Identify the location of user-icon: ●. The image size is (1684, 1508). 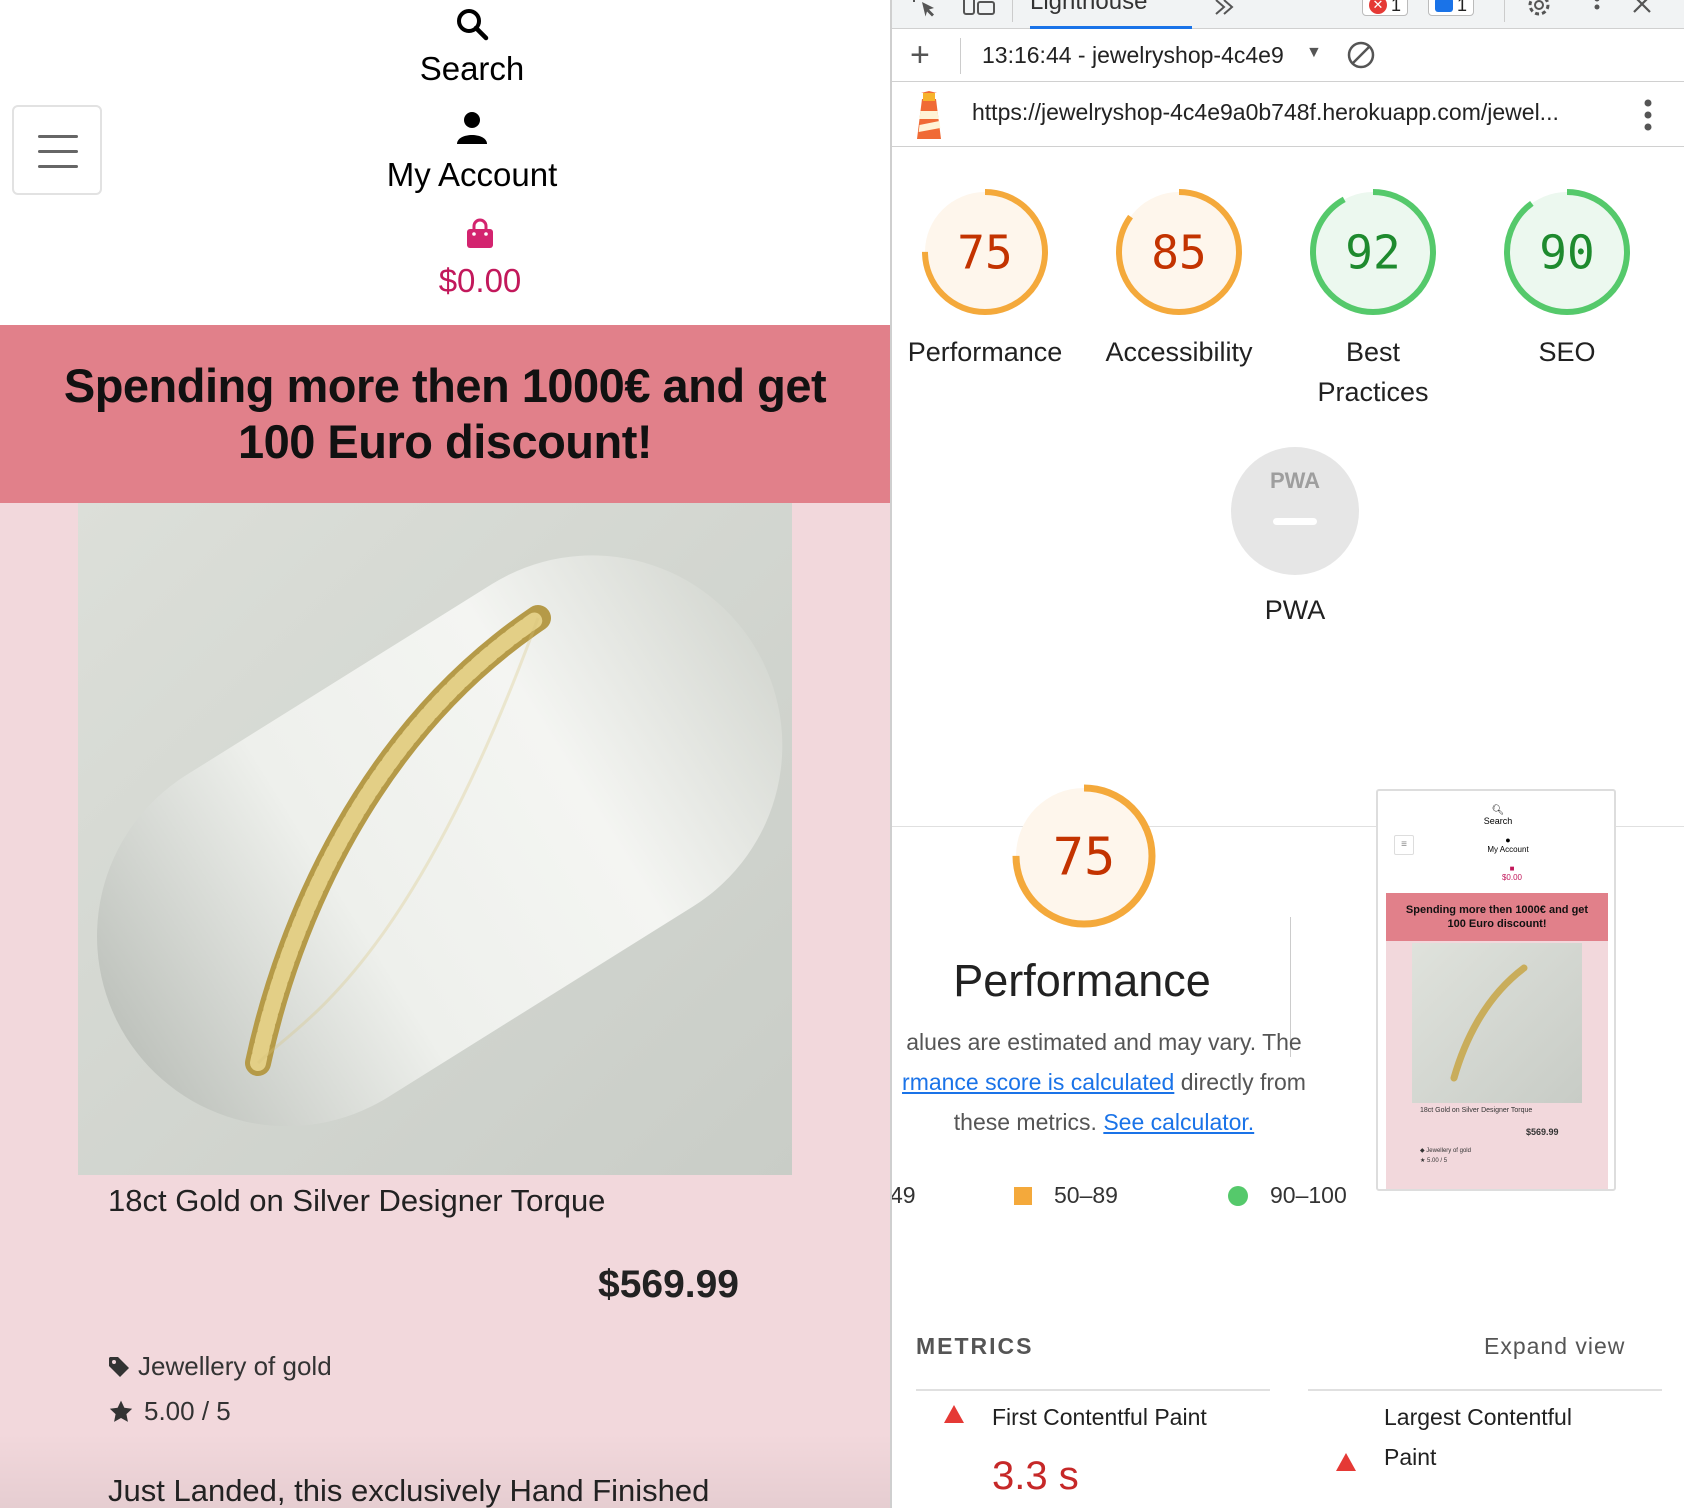
(1508, 840).